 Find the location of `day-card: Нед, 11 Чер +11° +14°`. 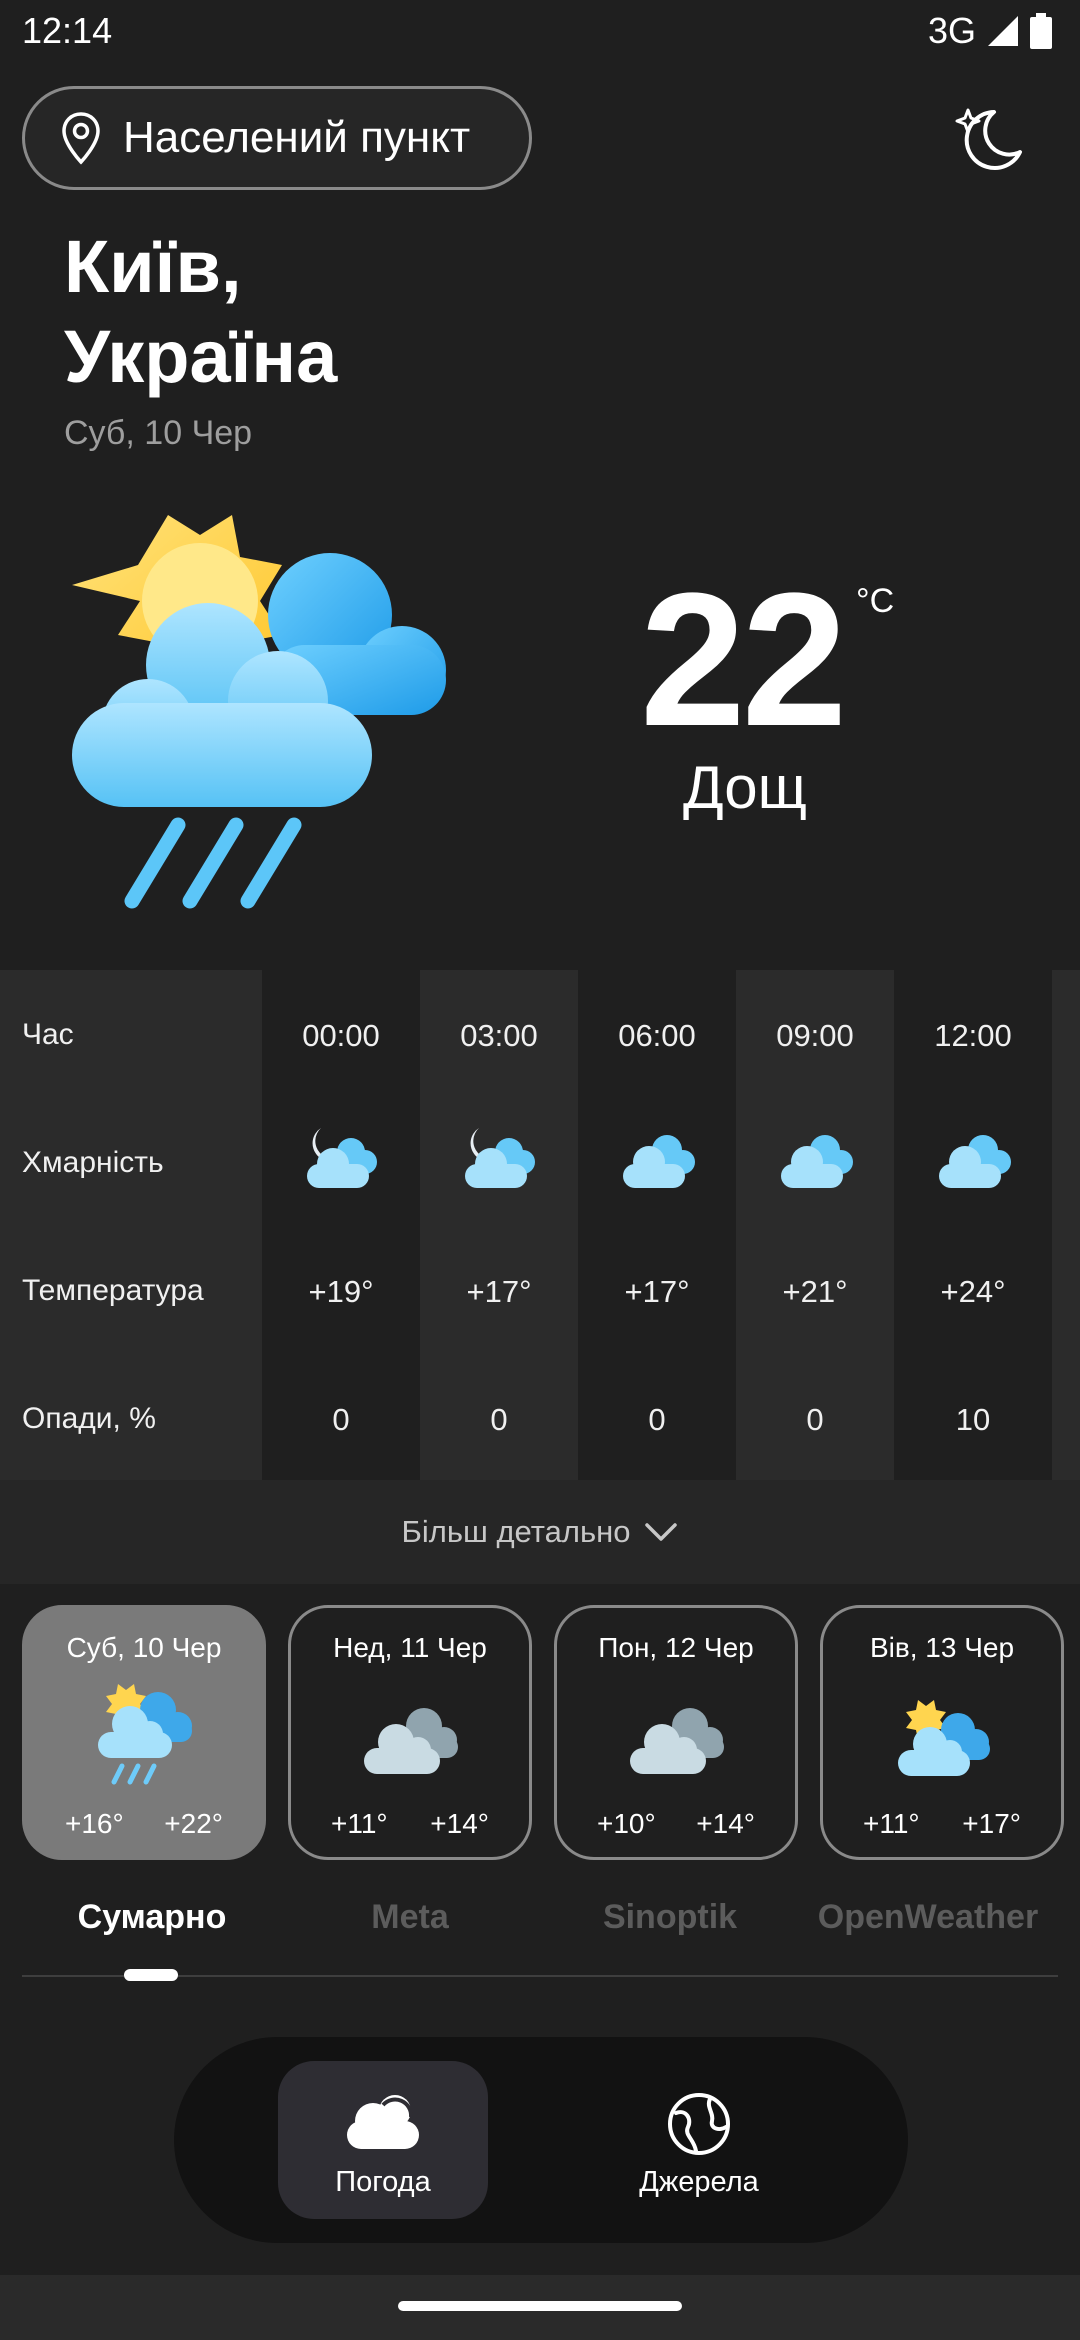

day-card: Нед, 11 Чер +11° +14° is located at coordinates (410, 1732).